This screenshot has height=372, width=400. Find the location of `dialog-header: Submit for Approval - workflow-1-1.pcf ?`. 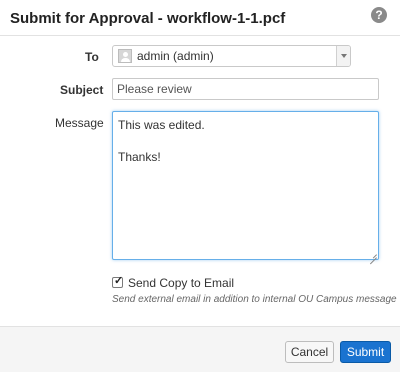

dialog-header: Submit for Approval - workflow-1-1.pcf ? is located at coordinates (200, 18).